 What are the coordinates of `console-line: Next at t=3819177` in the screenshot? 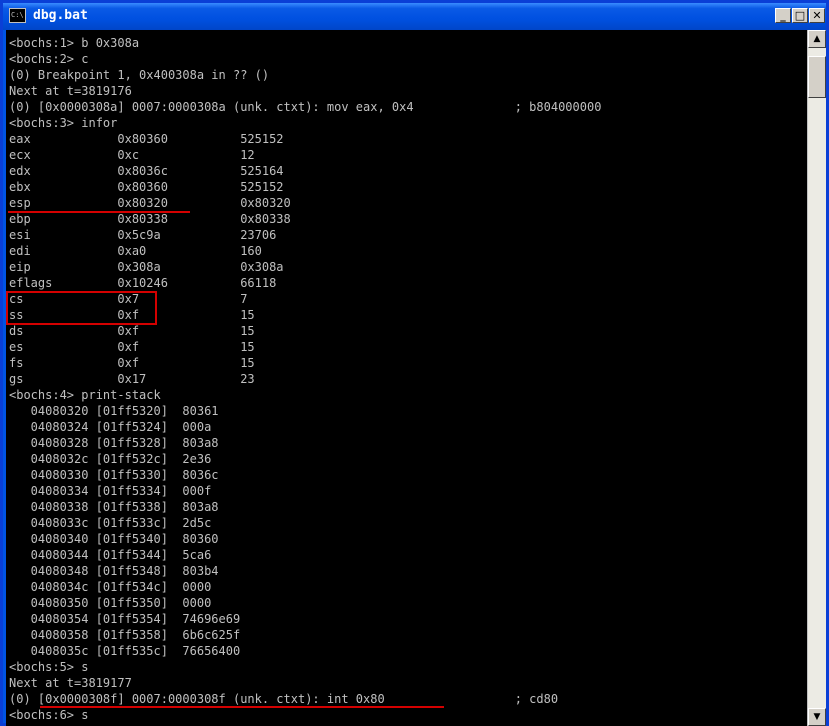 It's located at (70, 683).